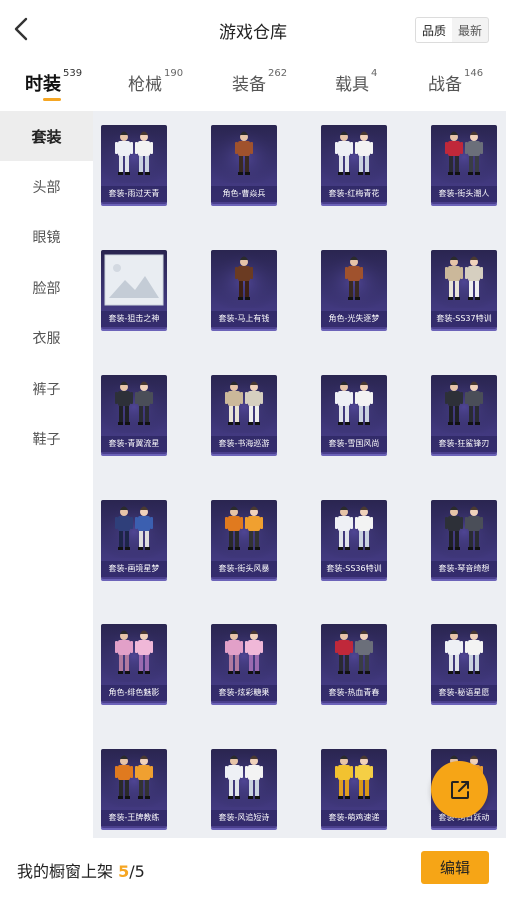  What do you see at coordinates (464, 444) in the screenshot?
I see `outfit-card-label: 套装-狂鲨锋刃` at bounding box center [464, 444].